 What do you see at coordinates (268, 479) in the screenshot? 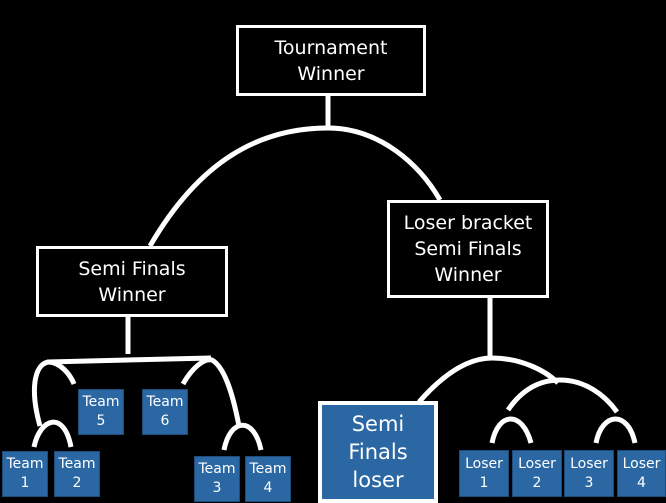
I see `team-node: Team 4` at bounding box center [268, 479].